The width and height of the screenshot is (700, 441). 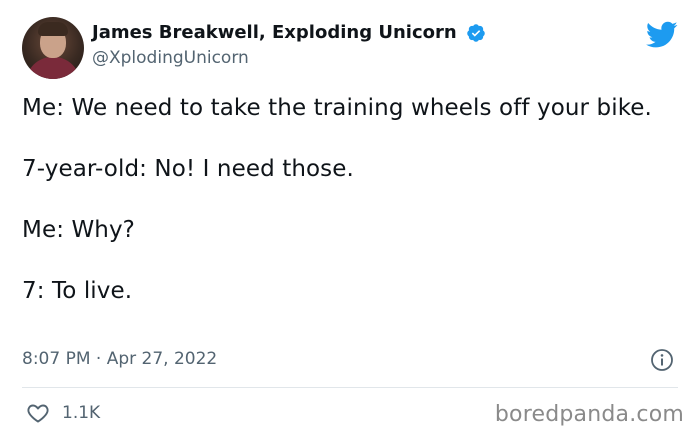 I want to click on tweet-time: 8:07 PM, so click(x=56, y=359).